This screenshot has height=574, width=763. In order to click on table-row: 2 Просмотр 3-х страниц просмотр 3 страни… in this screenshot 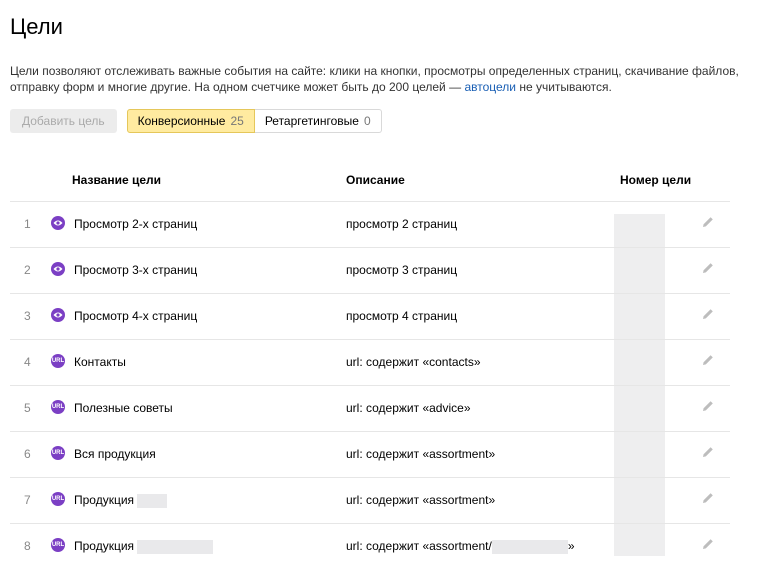, I will do `click(370, 270)`.